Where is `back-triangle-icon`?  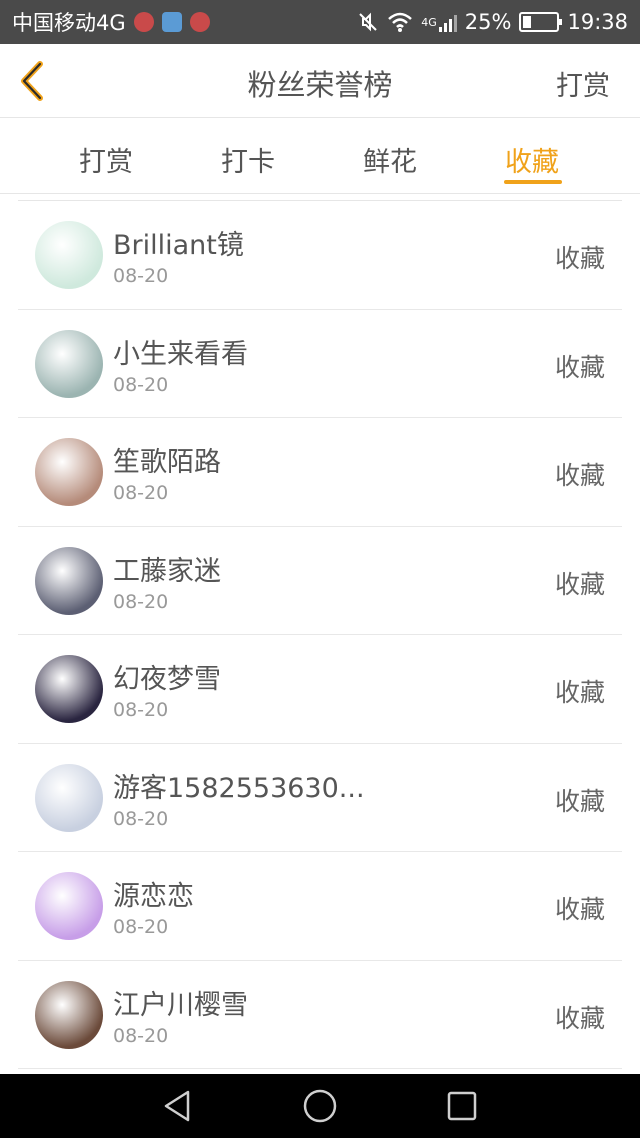 back-triangle-icon is located at coordinates (178, 1106).